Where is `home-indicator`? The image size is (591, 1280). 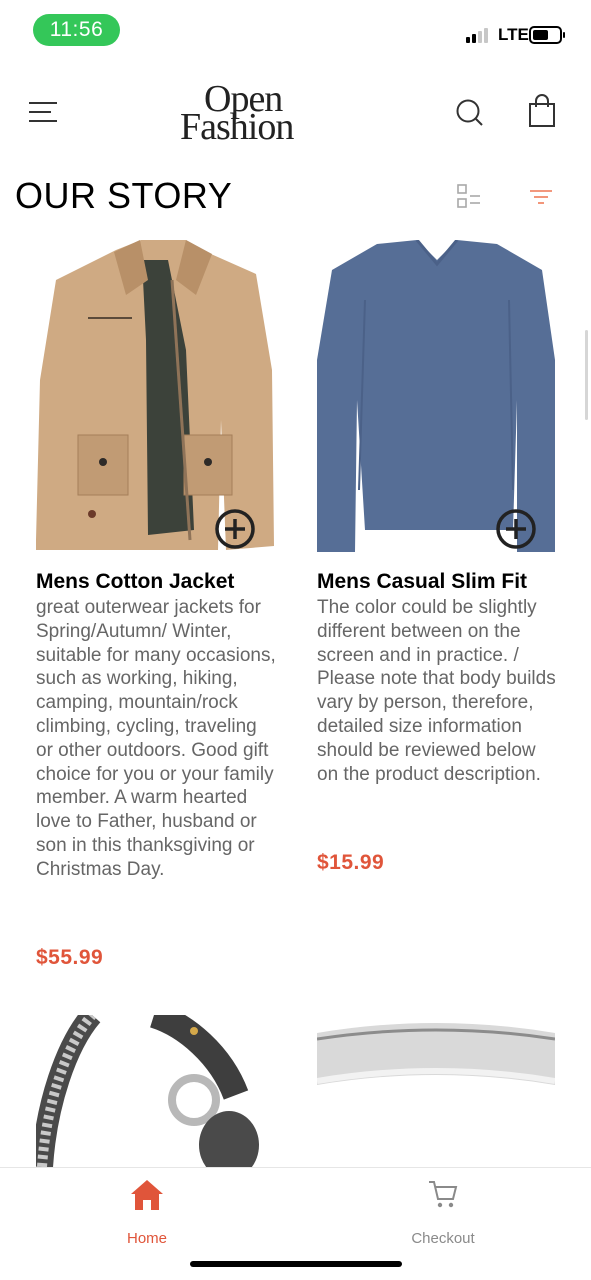 home-indicator is located at coordinates (296, 1264).